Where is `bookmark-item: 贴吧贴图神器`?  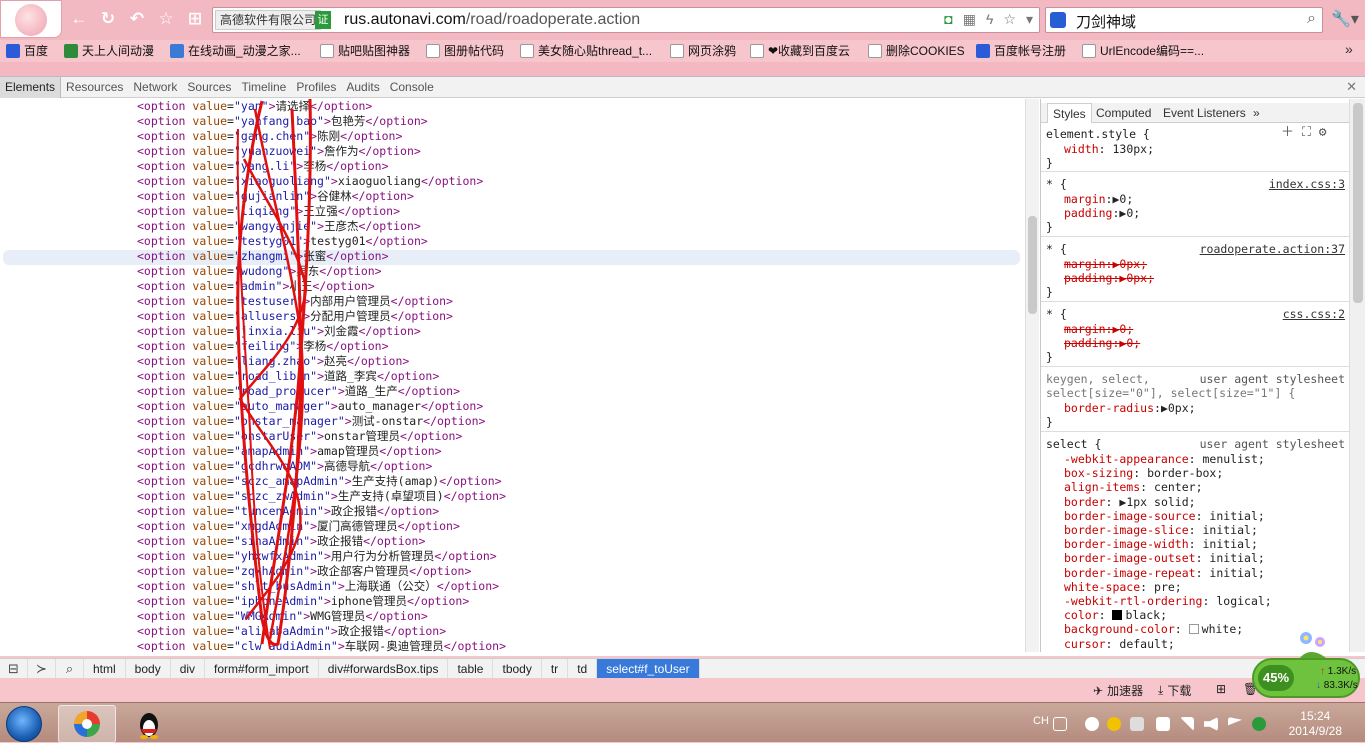
bookmark-item: 贴吧贴图神器 is located at coordinates (365, 50).